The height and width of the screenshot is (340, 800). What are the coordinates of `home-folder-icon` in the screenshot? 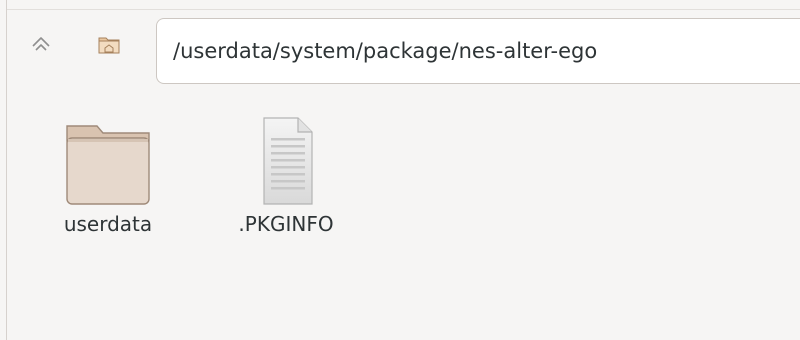 It's located at (109, 47).